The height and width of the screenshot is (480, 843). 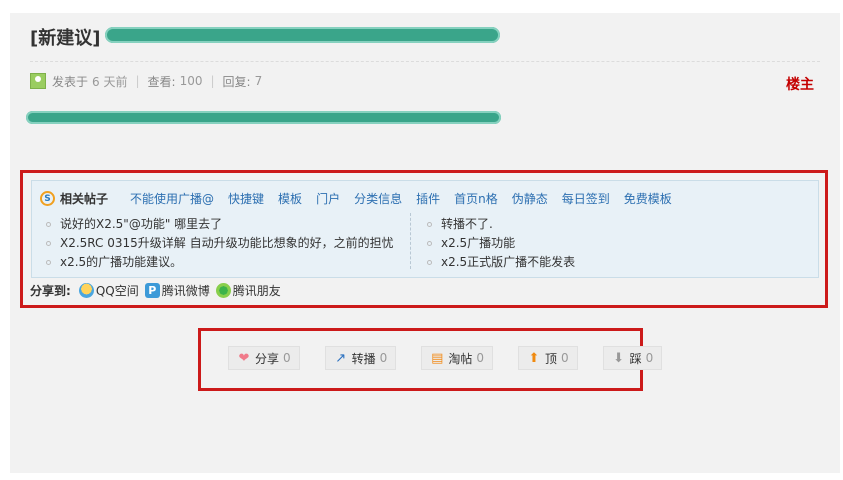 I want to click on share-button: ❤ 分享 0, so click(x=264, y=358).